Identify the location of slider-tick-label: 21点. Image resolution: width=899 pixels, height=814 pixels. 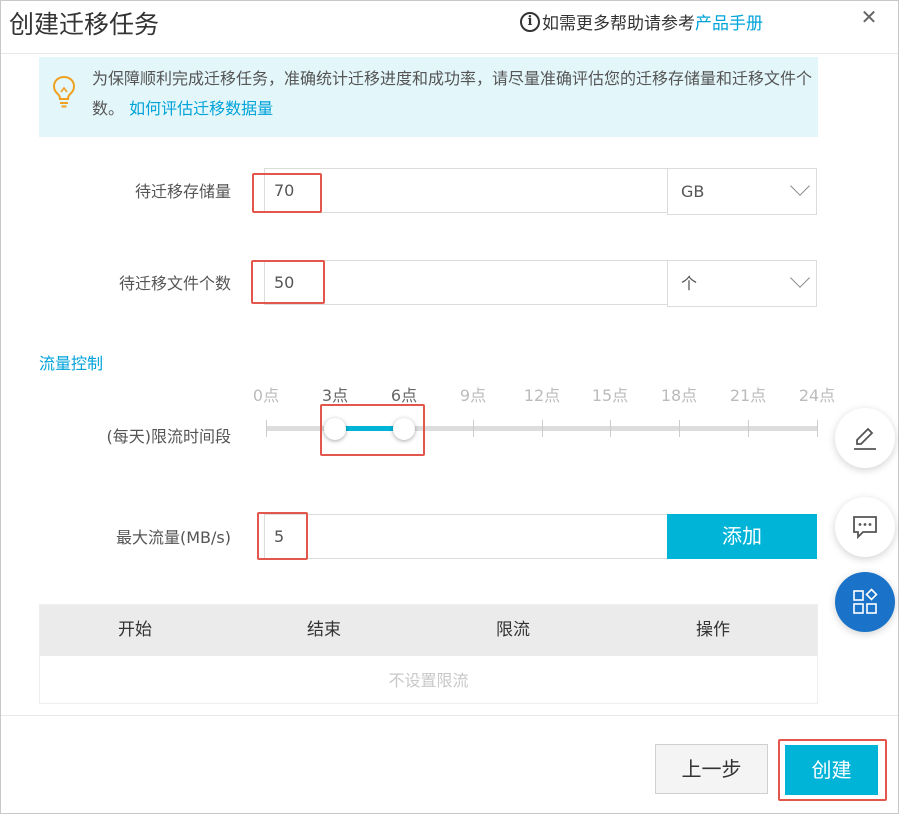
(748, 395).